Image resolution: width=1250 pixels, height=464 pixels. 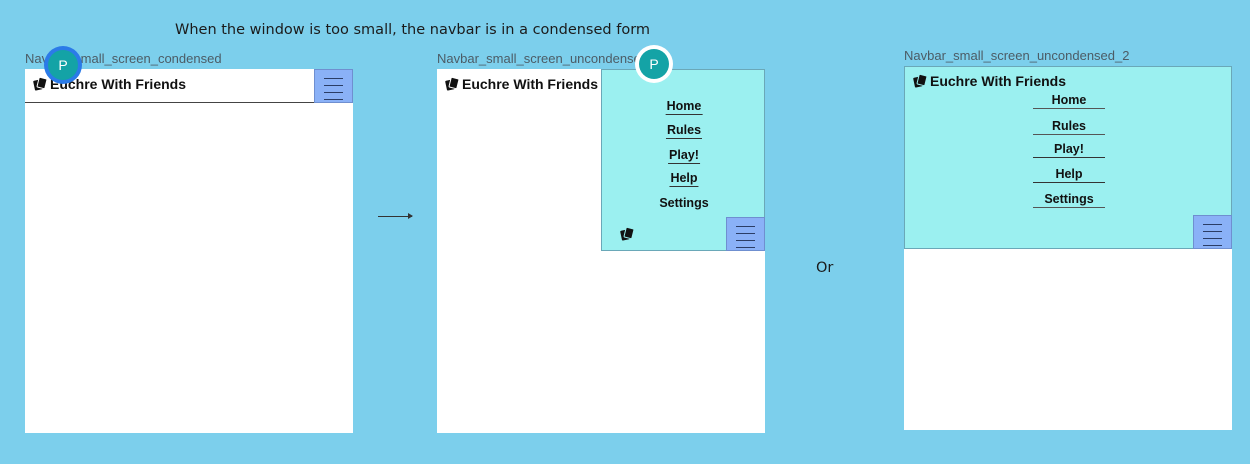 I want to click on frame-label-uncondensed-2: Navbar_small_screen_uncondensed_2, so click(x=1016, y=55).